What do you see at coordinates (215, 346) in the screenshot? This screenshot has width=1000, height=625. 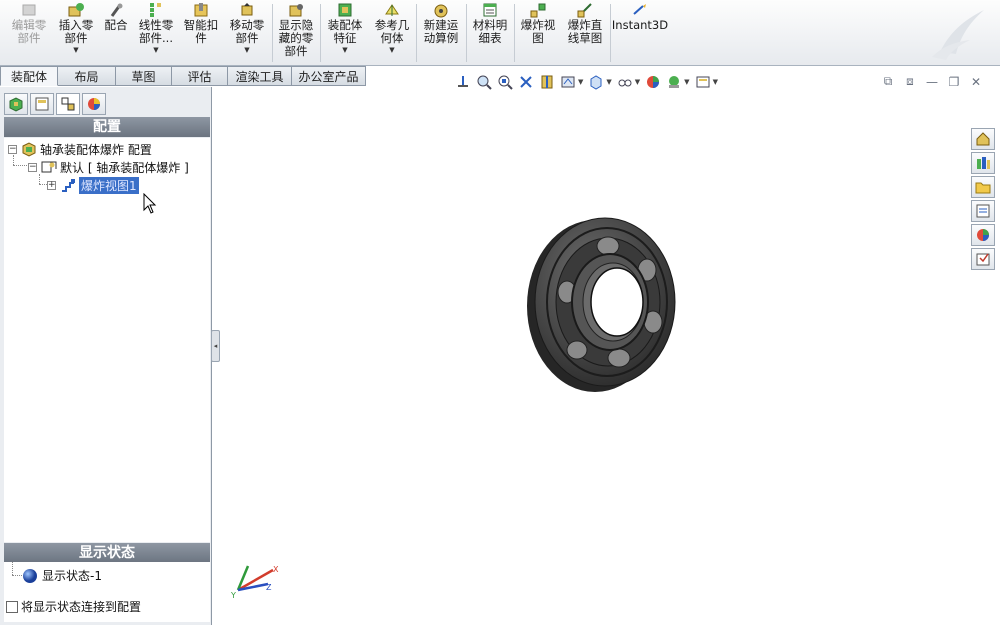 I see `panel-collapse-handle: ◂` at bounding box center [215, 346].